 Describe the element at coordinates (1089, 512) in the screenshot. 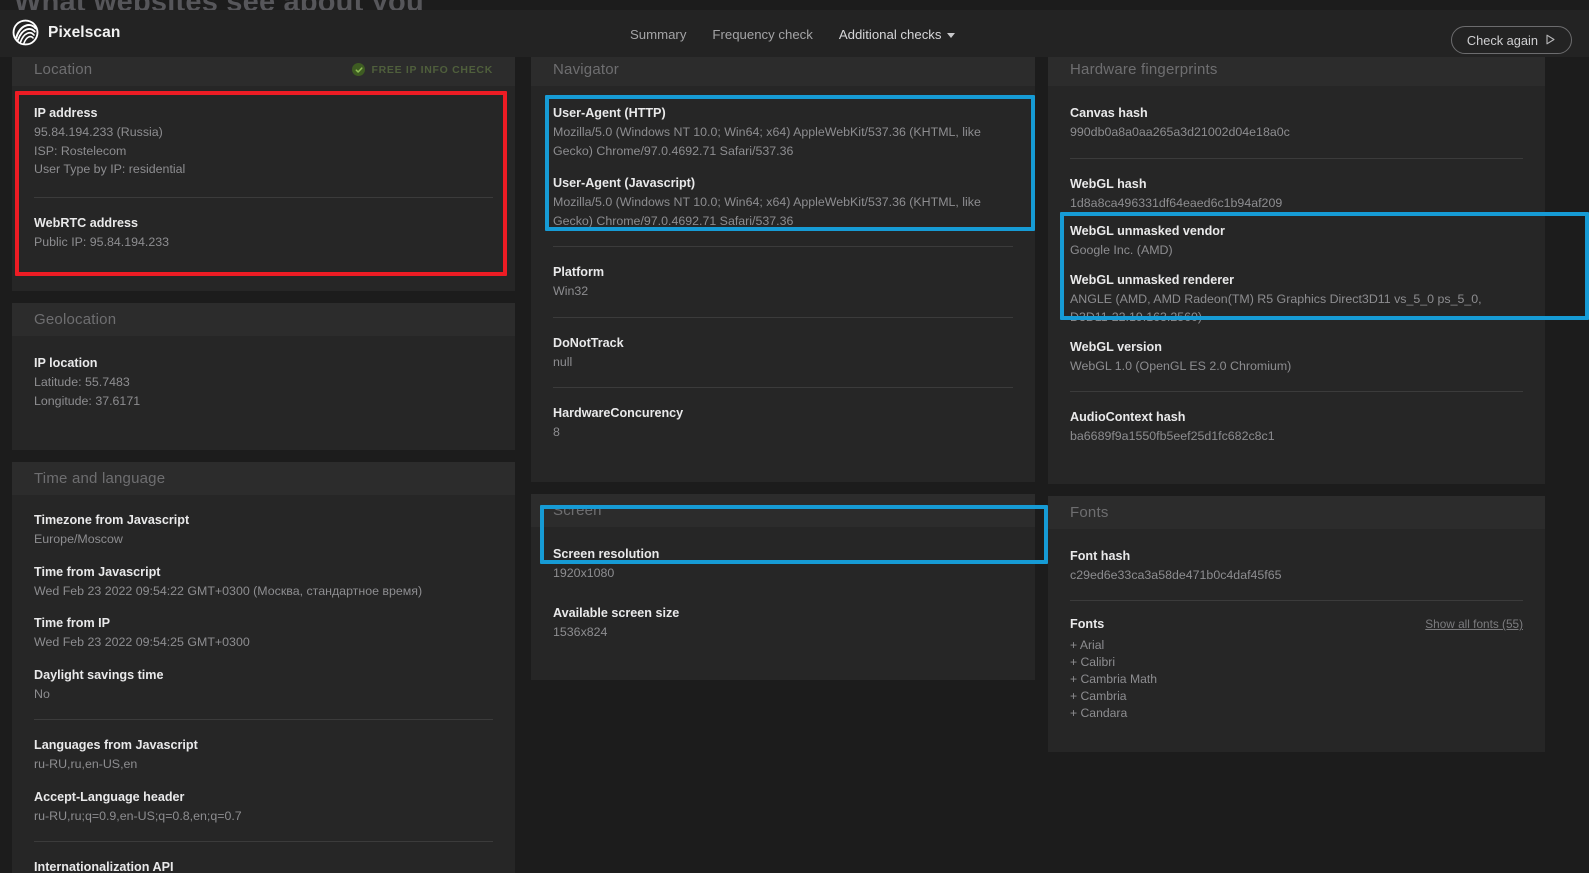

I see `card-fonts-title: Fonts` at that location.